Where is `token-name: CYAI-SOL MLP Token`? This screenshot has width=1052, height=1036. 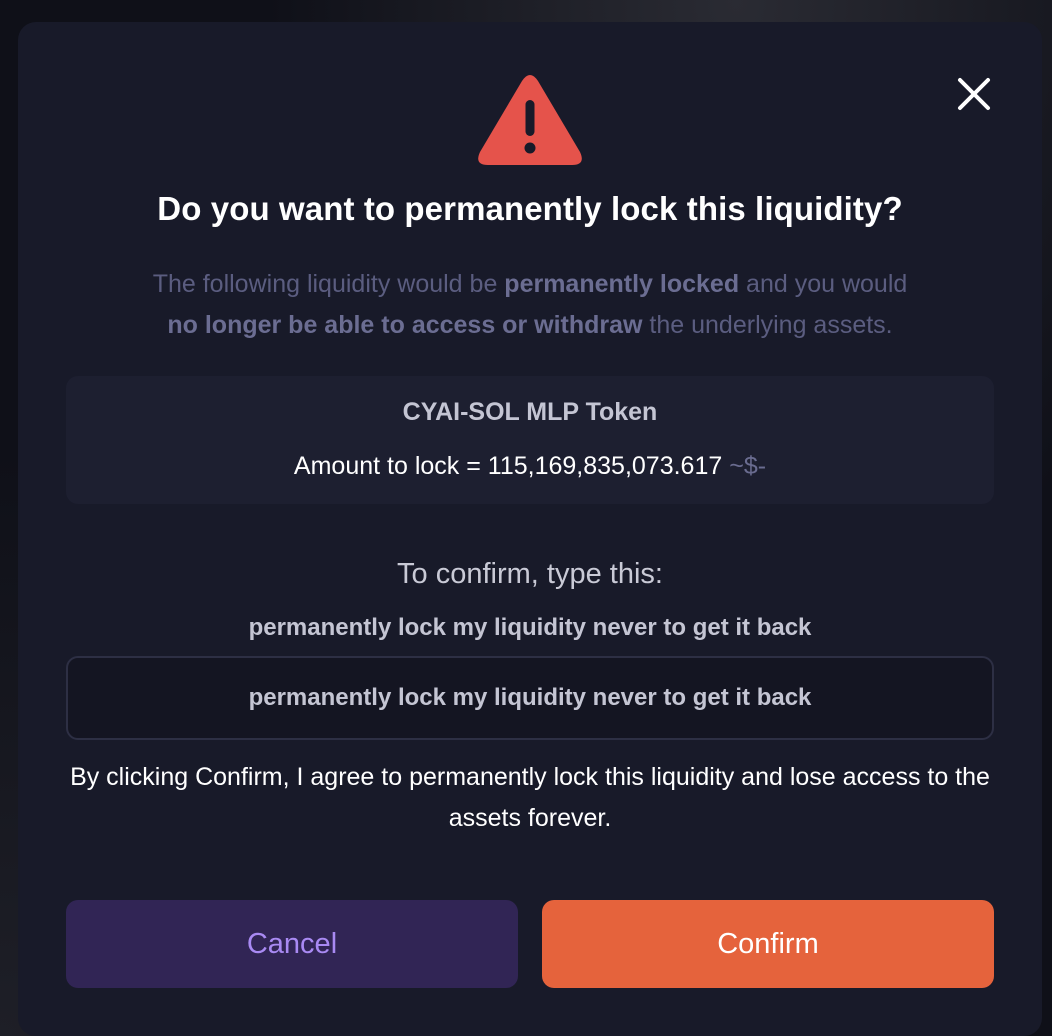 token-name: CYAI-SOL MLP Token is located at coordinates (530, 412).